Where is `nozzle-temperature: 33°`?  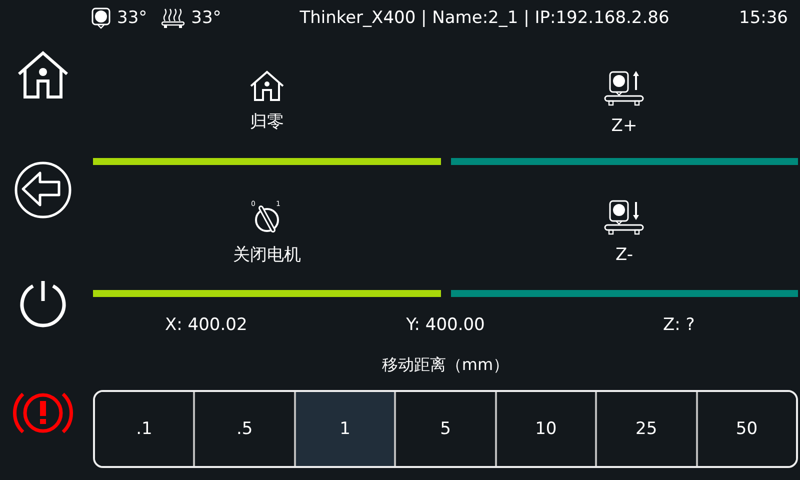
nozzle-temperature: 33° is located at coordinates (132, 18).